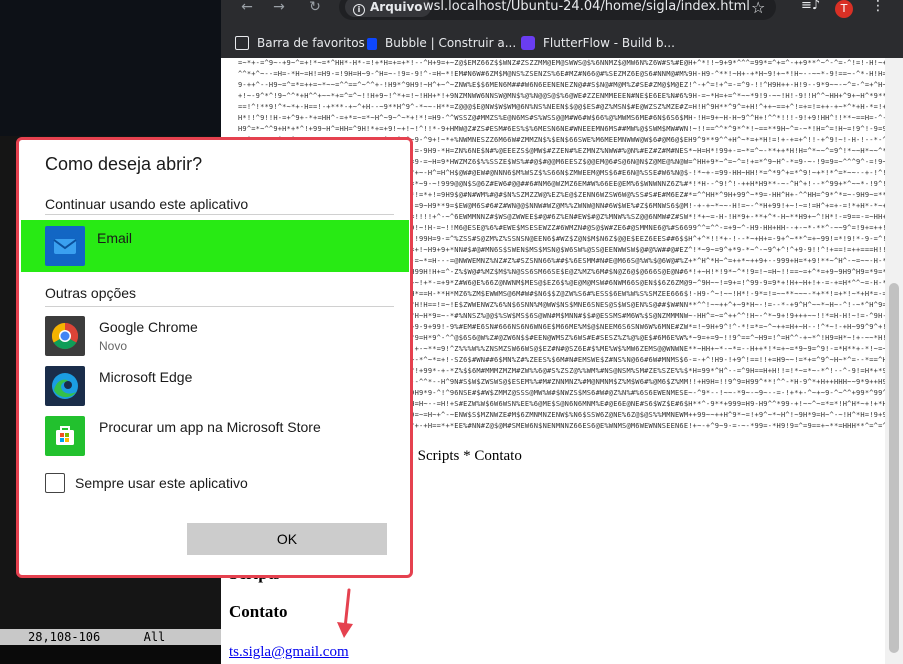  What do you see at coordinates (55, 483) in the screenshot?
I see `always-use-checkbox` at bounding box center [55, 483].